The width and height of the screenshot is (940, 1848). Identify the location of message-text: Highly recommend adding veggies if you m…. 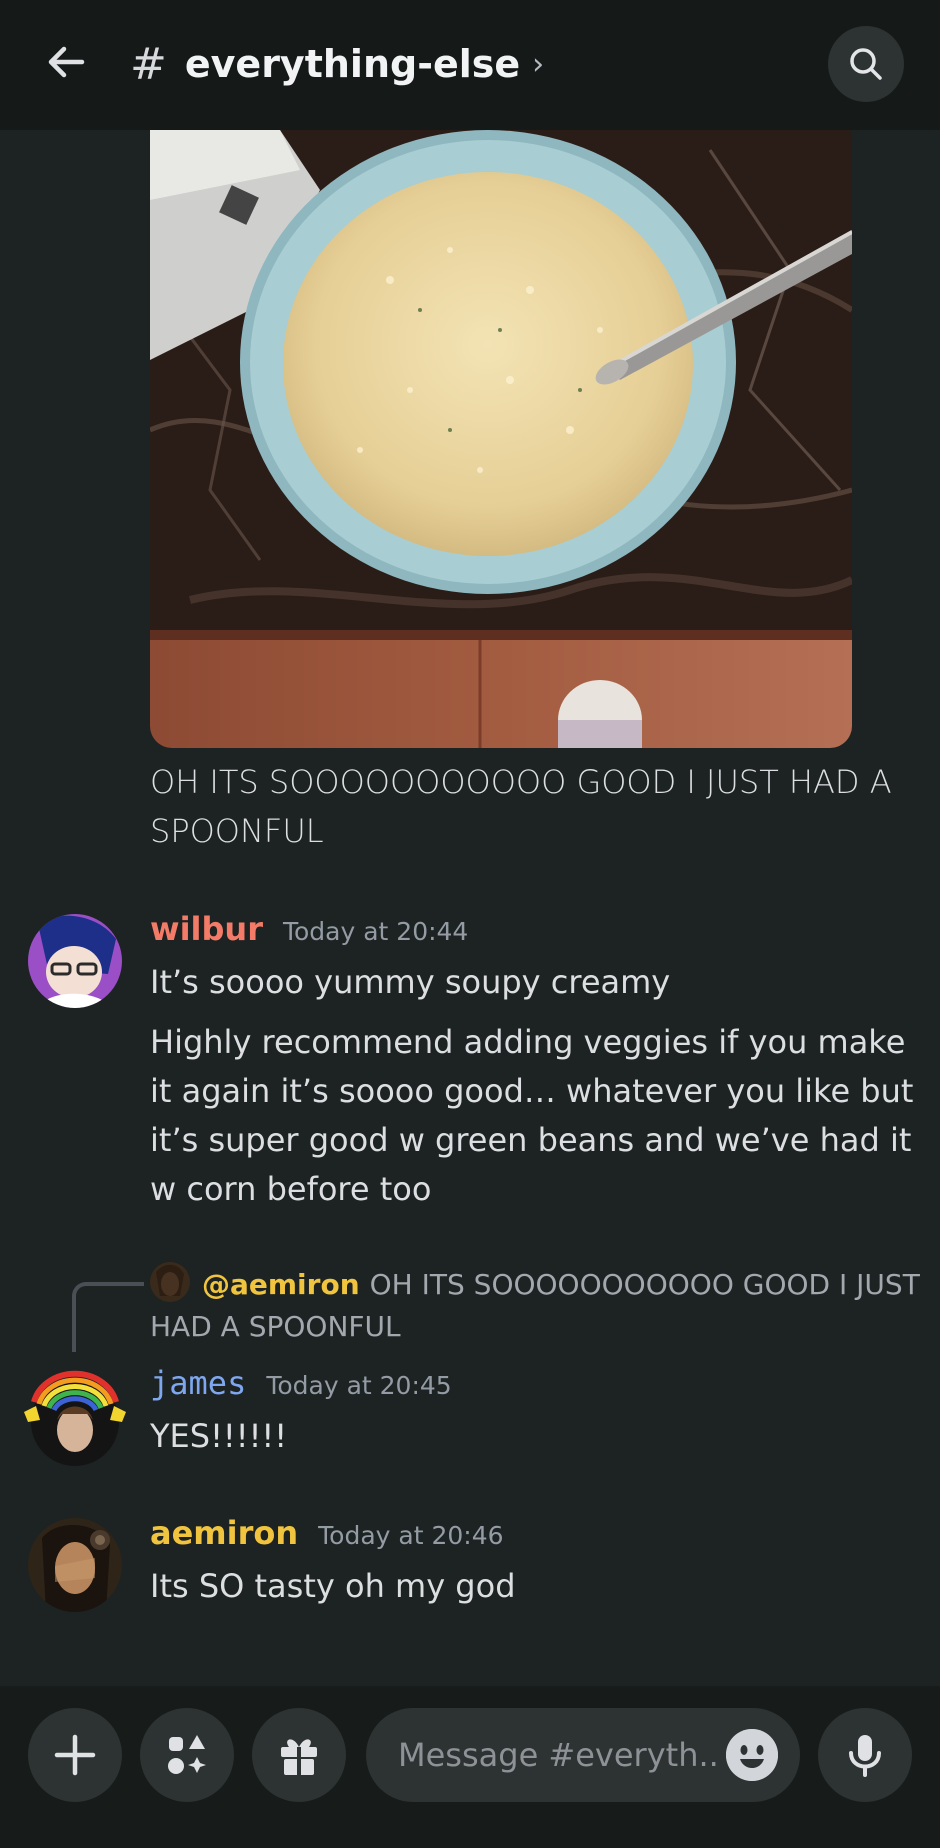
(532, 1115).